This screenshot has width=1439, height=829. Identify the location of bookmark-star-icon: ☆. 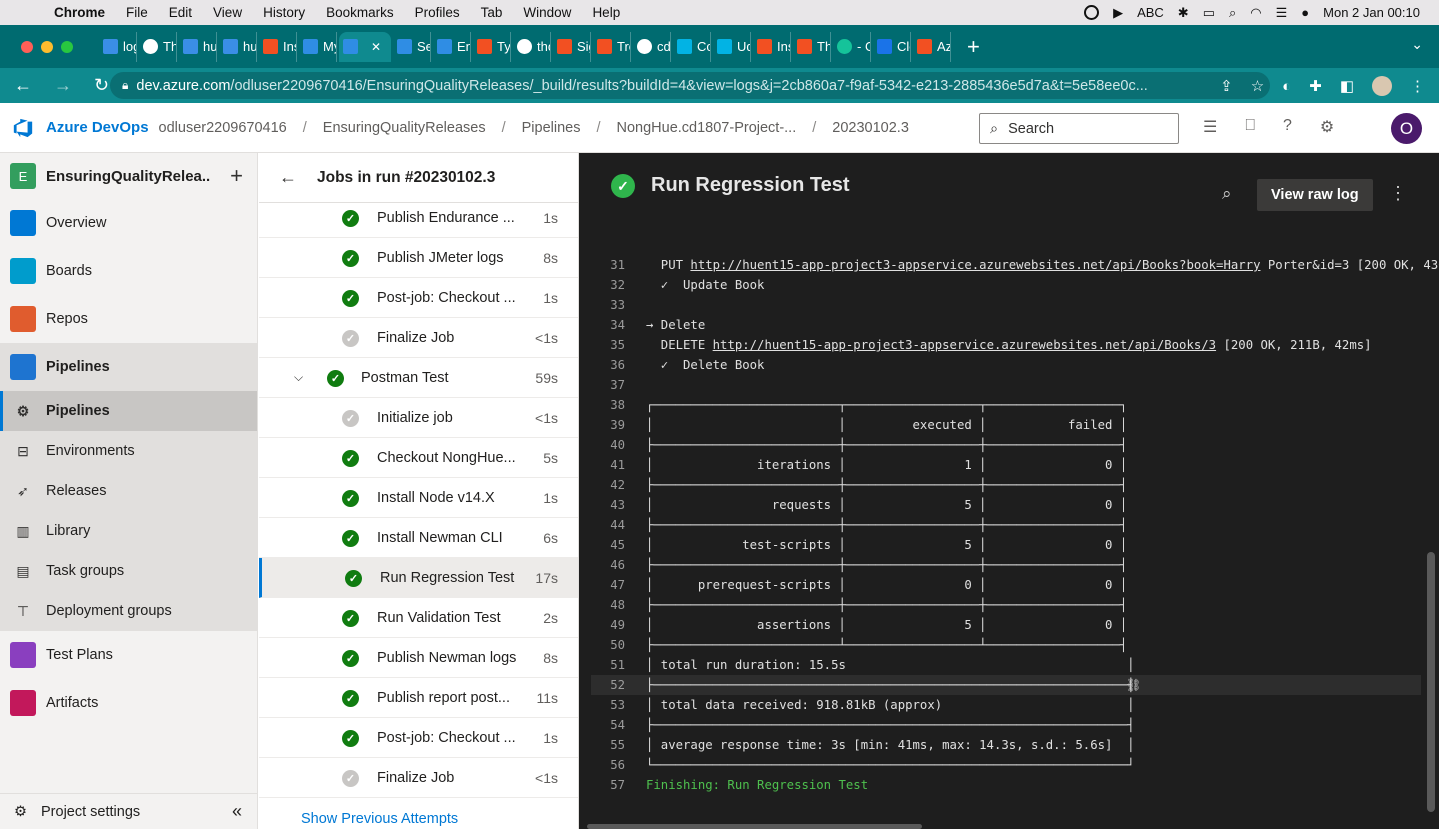
(1257, 86).